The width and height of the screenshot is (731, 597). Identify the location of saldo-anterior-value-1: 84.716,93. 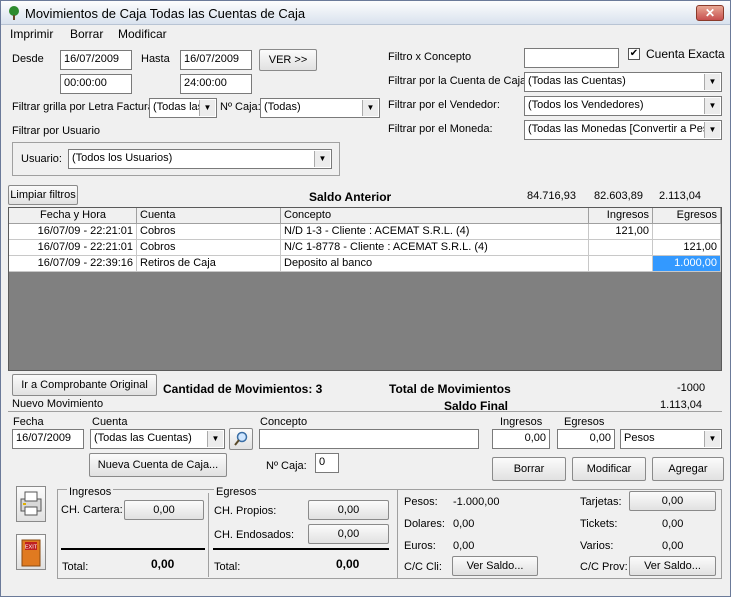
(551, 196).